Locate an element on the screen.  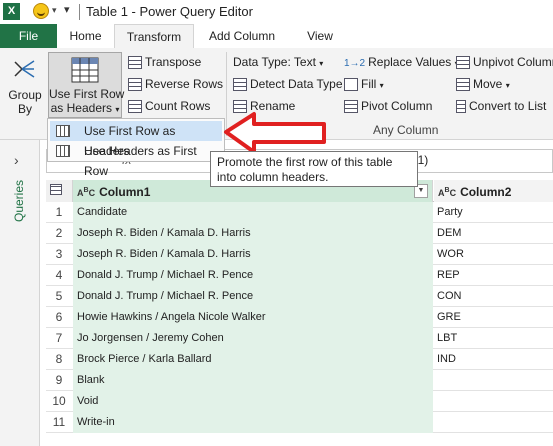
row-number: 6 is located at coordinates (59, 317).